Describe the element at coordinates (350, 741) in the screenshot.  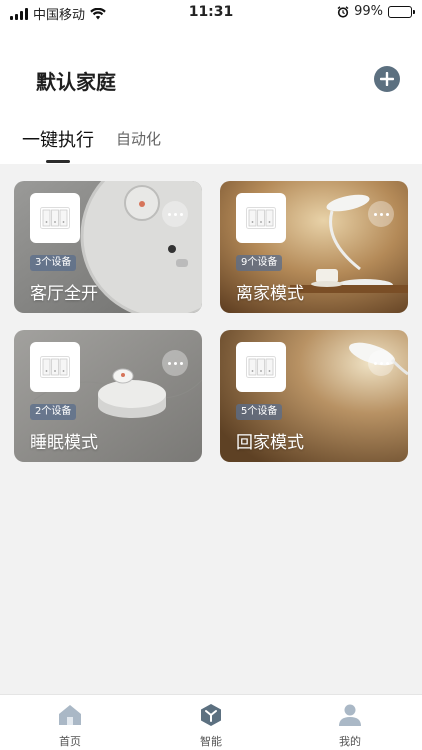
I see `tabbar-label: 我的` at that location.